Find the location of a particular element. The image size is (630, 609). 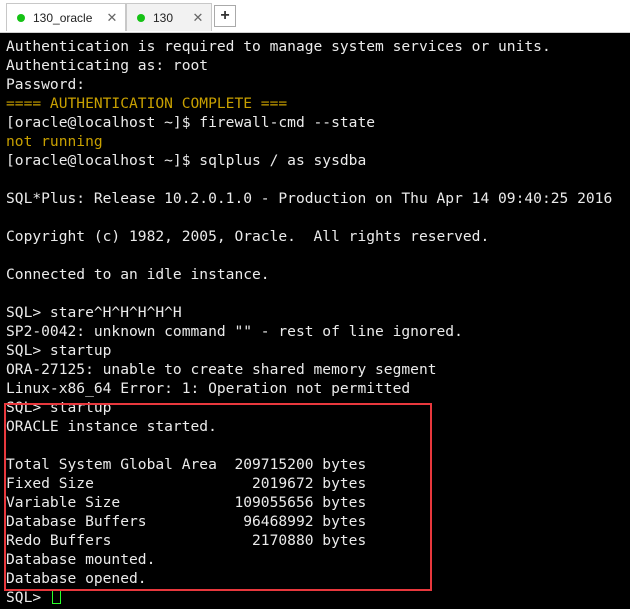

tab-130: 130 ✕ is located at coordinates (169, 17).